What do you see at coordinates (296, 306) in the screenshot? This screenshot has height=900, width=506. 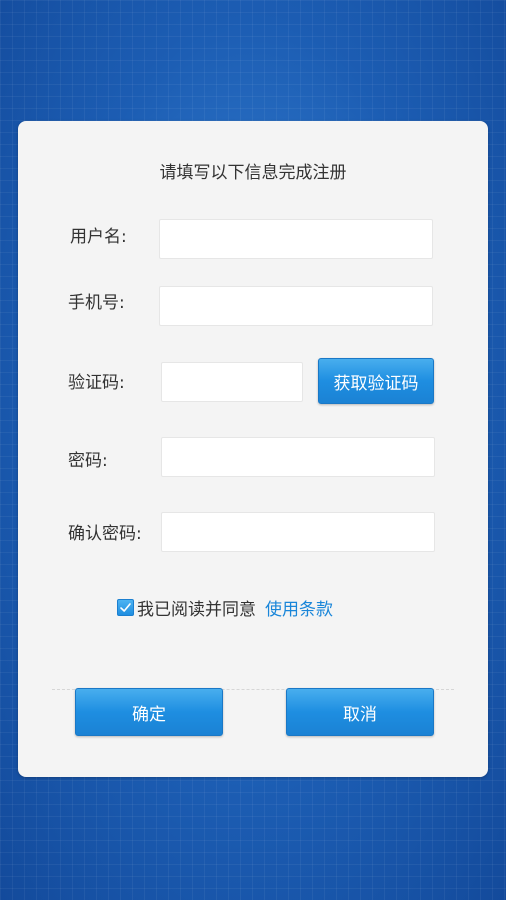 I see `phone-input` at bounding box center [296, 306].